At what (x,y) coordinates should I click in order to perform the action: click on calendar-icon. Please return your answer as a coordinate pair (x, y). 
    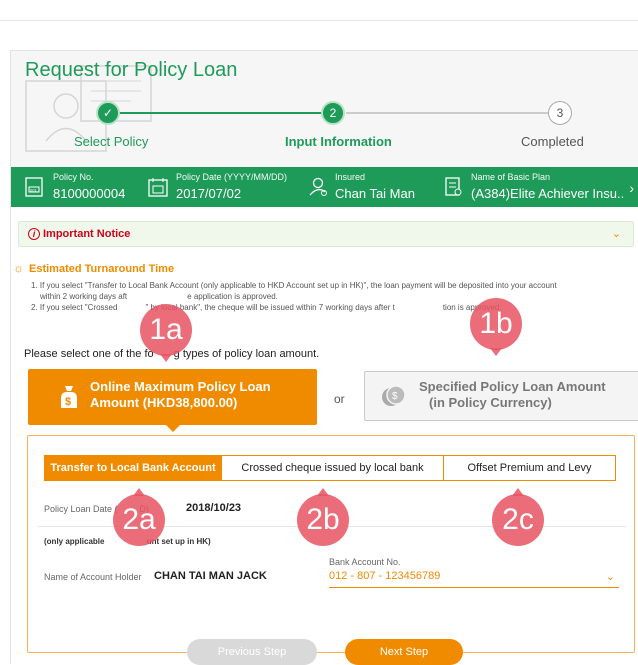
    Looking at the image, I should click on (158, 187).